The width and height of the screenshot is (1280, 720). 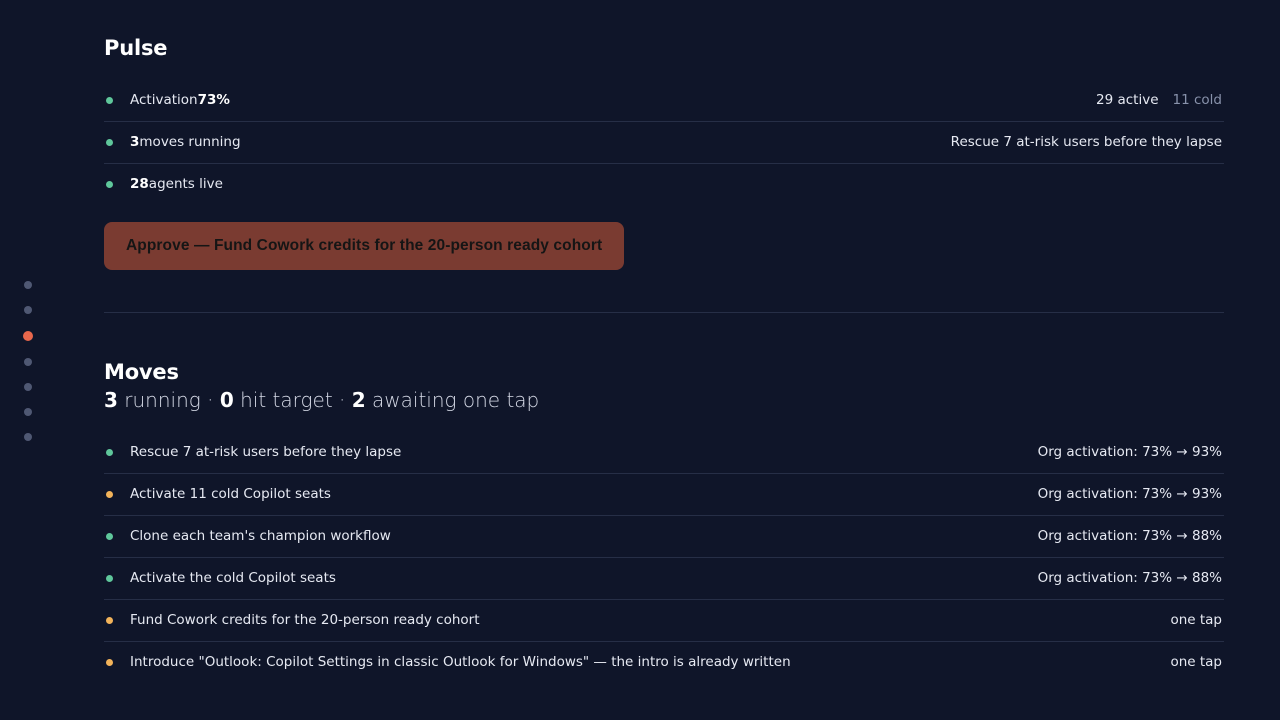 I want to click on pulse-activation-label: Activation, so click(x=164, y=100).